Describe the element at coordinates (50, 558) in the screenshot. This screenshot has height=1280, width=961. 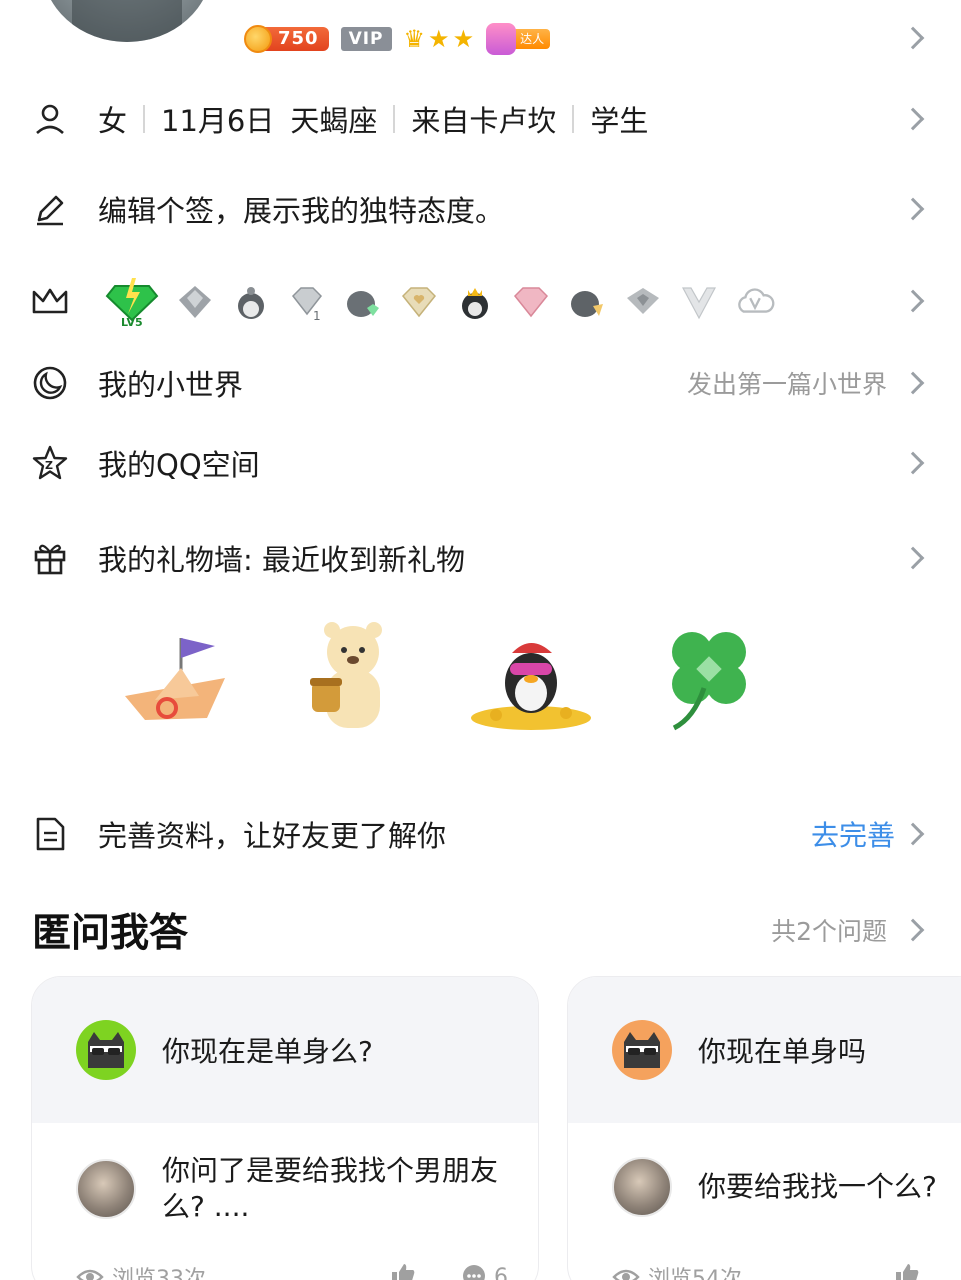
I see `gift-icon` at that location.